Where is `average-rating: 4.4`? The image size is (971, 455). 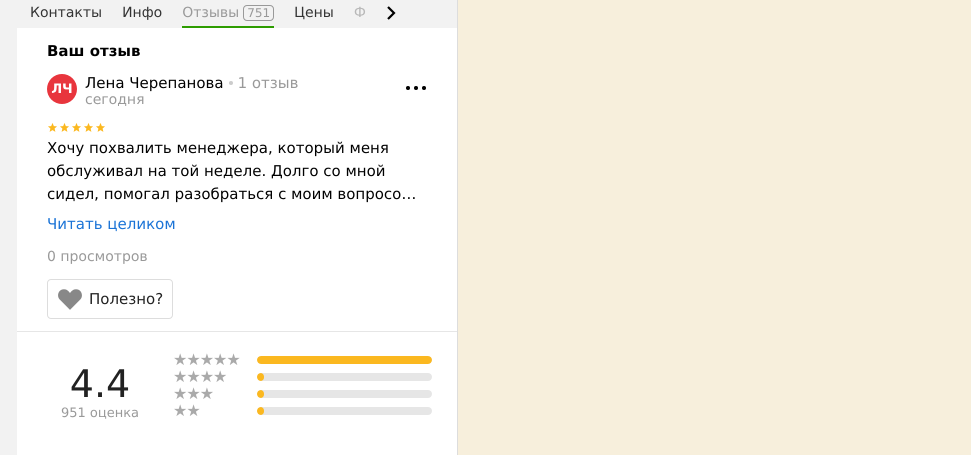
average-rating: 4.4 is located at coordinates (100, 384).